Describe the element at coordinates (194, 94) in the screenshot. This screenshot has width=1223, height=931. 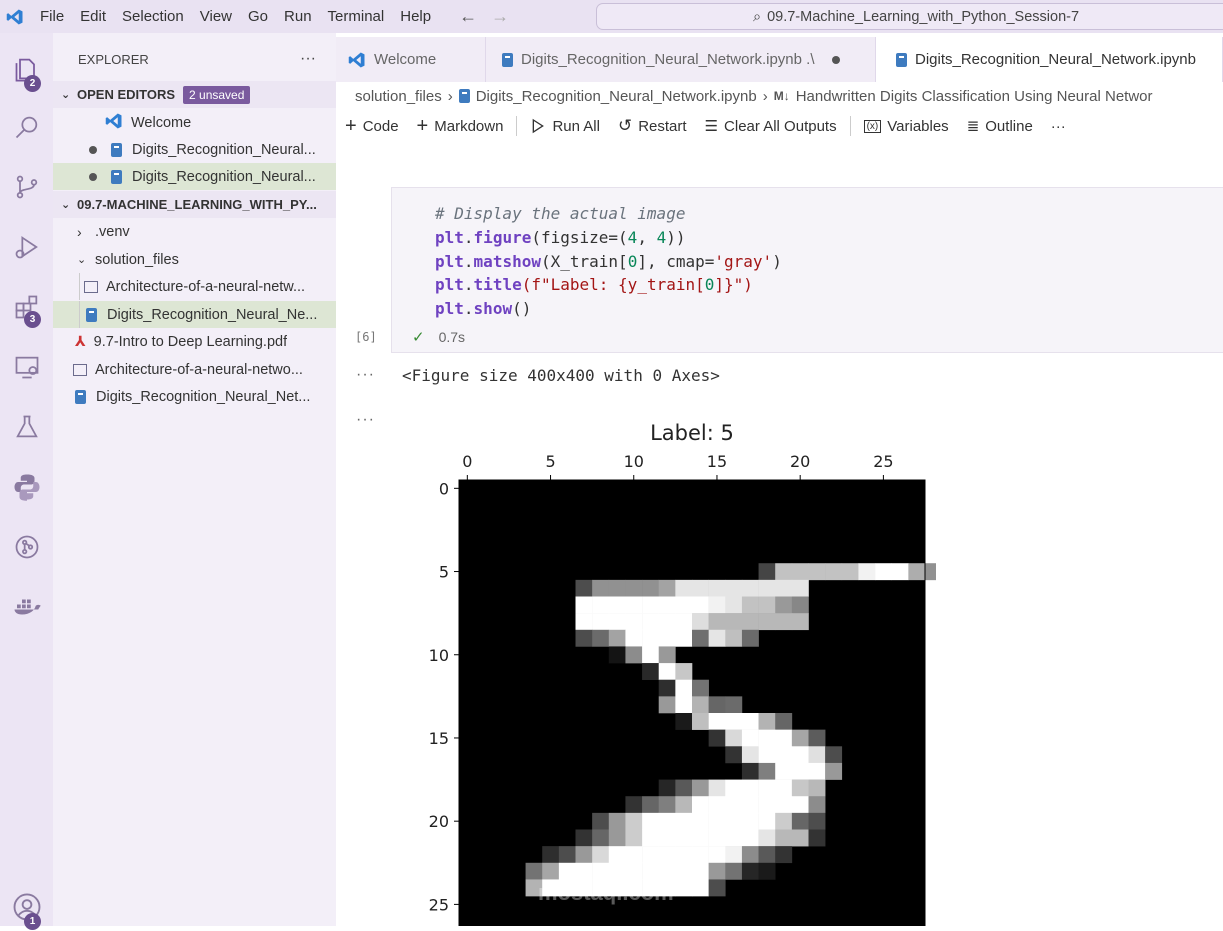
I see `open-editors-header: ⌄ OPEN EDITORS 2 unsaved` at that location.